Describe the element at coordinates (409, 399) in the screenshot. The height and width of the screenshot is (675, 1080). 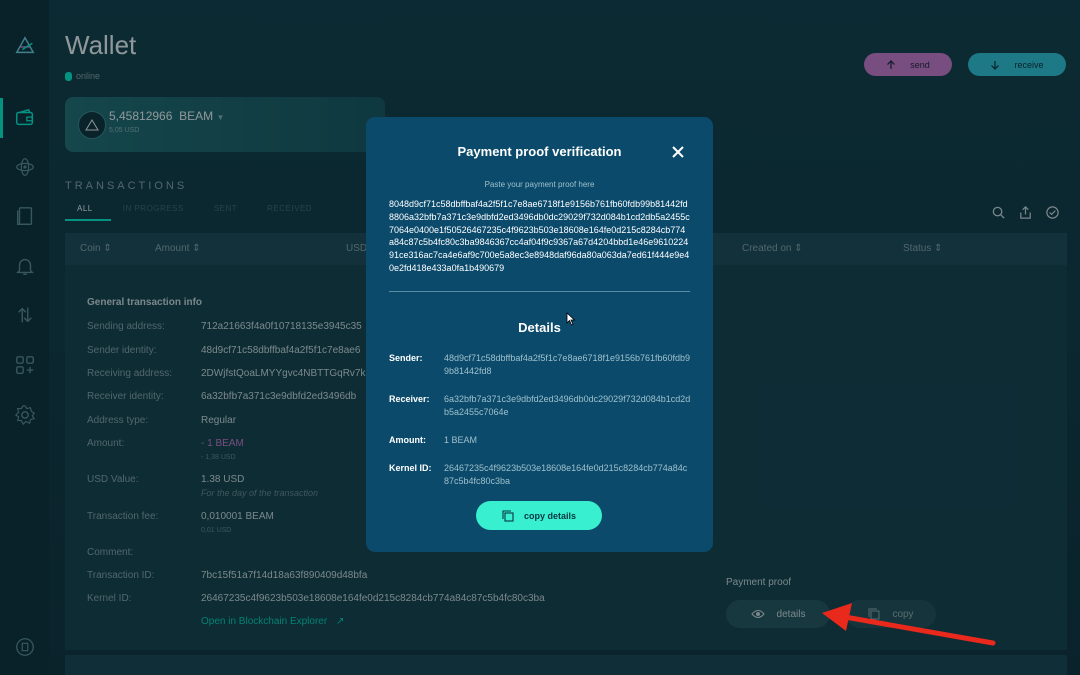
I see `receiver-label: Receiver:` at that location.